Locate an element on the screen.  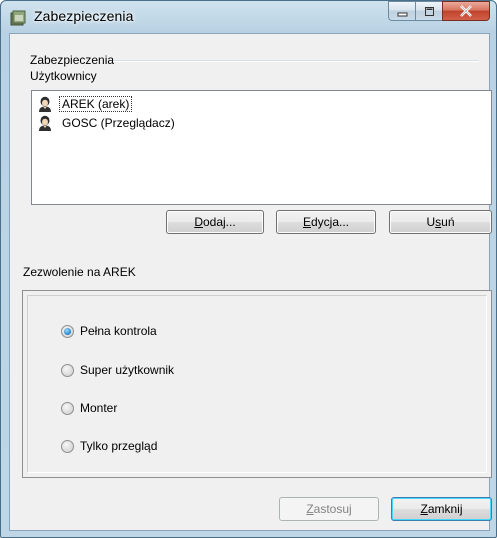
radio-view-only: Tylko przegląd is located at coordinates (109, 446).